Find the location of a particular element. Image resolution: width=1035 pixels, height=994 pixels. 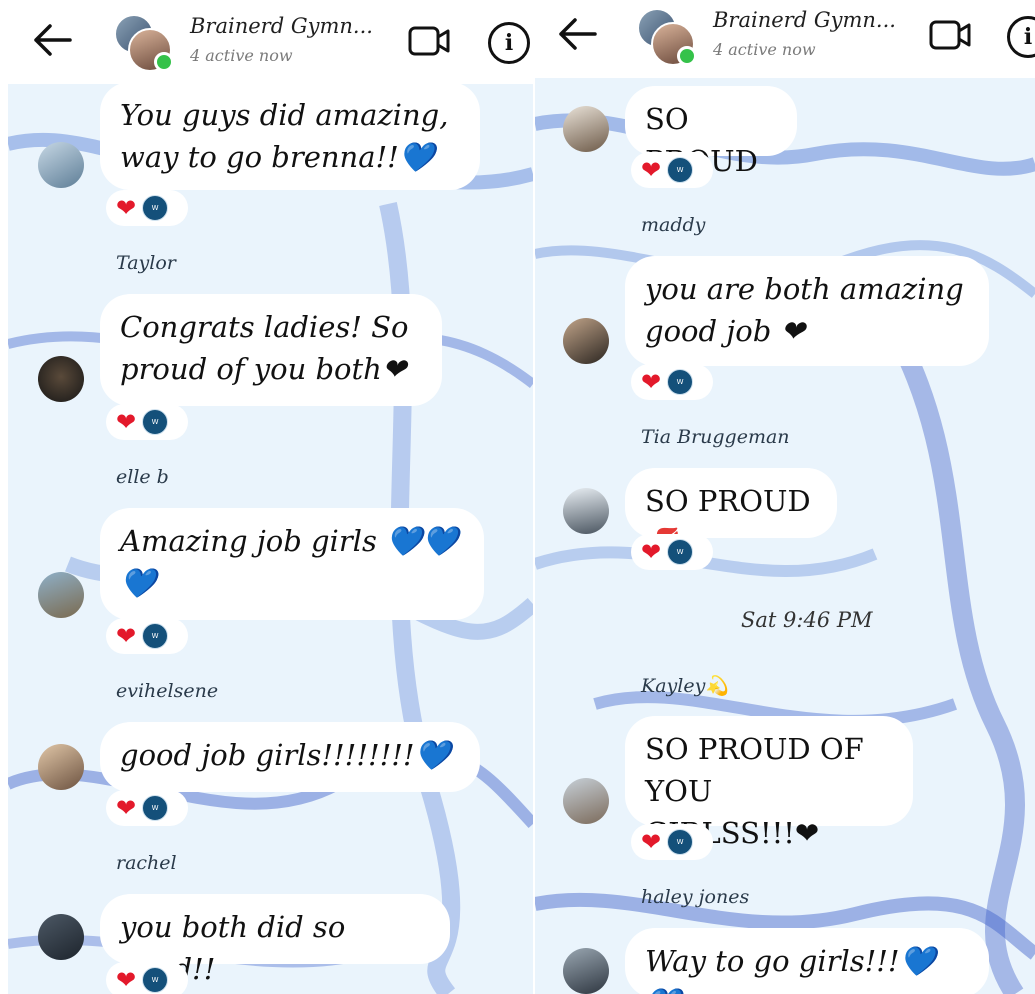

sender-name: elle b is located at coordinates (142, 477).